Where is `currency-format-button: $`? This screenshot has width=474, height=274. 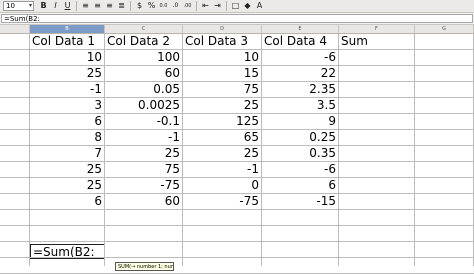 currency-format-button: $ is located at coordinates (139, 6).